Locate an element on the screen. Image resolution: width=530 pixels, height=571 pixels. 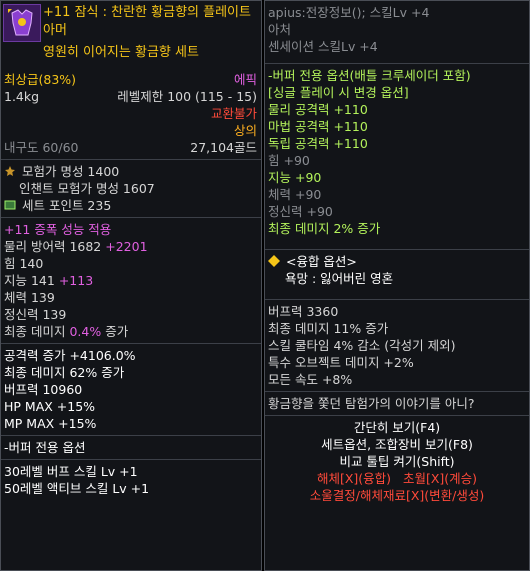
opt-change-row: [싱글 플레이 시 변경 옵션] is located at coordinates (397, 92).